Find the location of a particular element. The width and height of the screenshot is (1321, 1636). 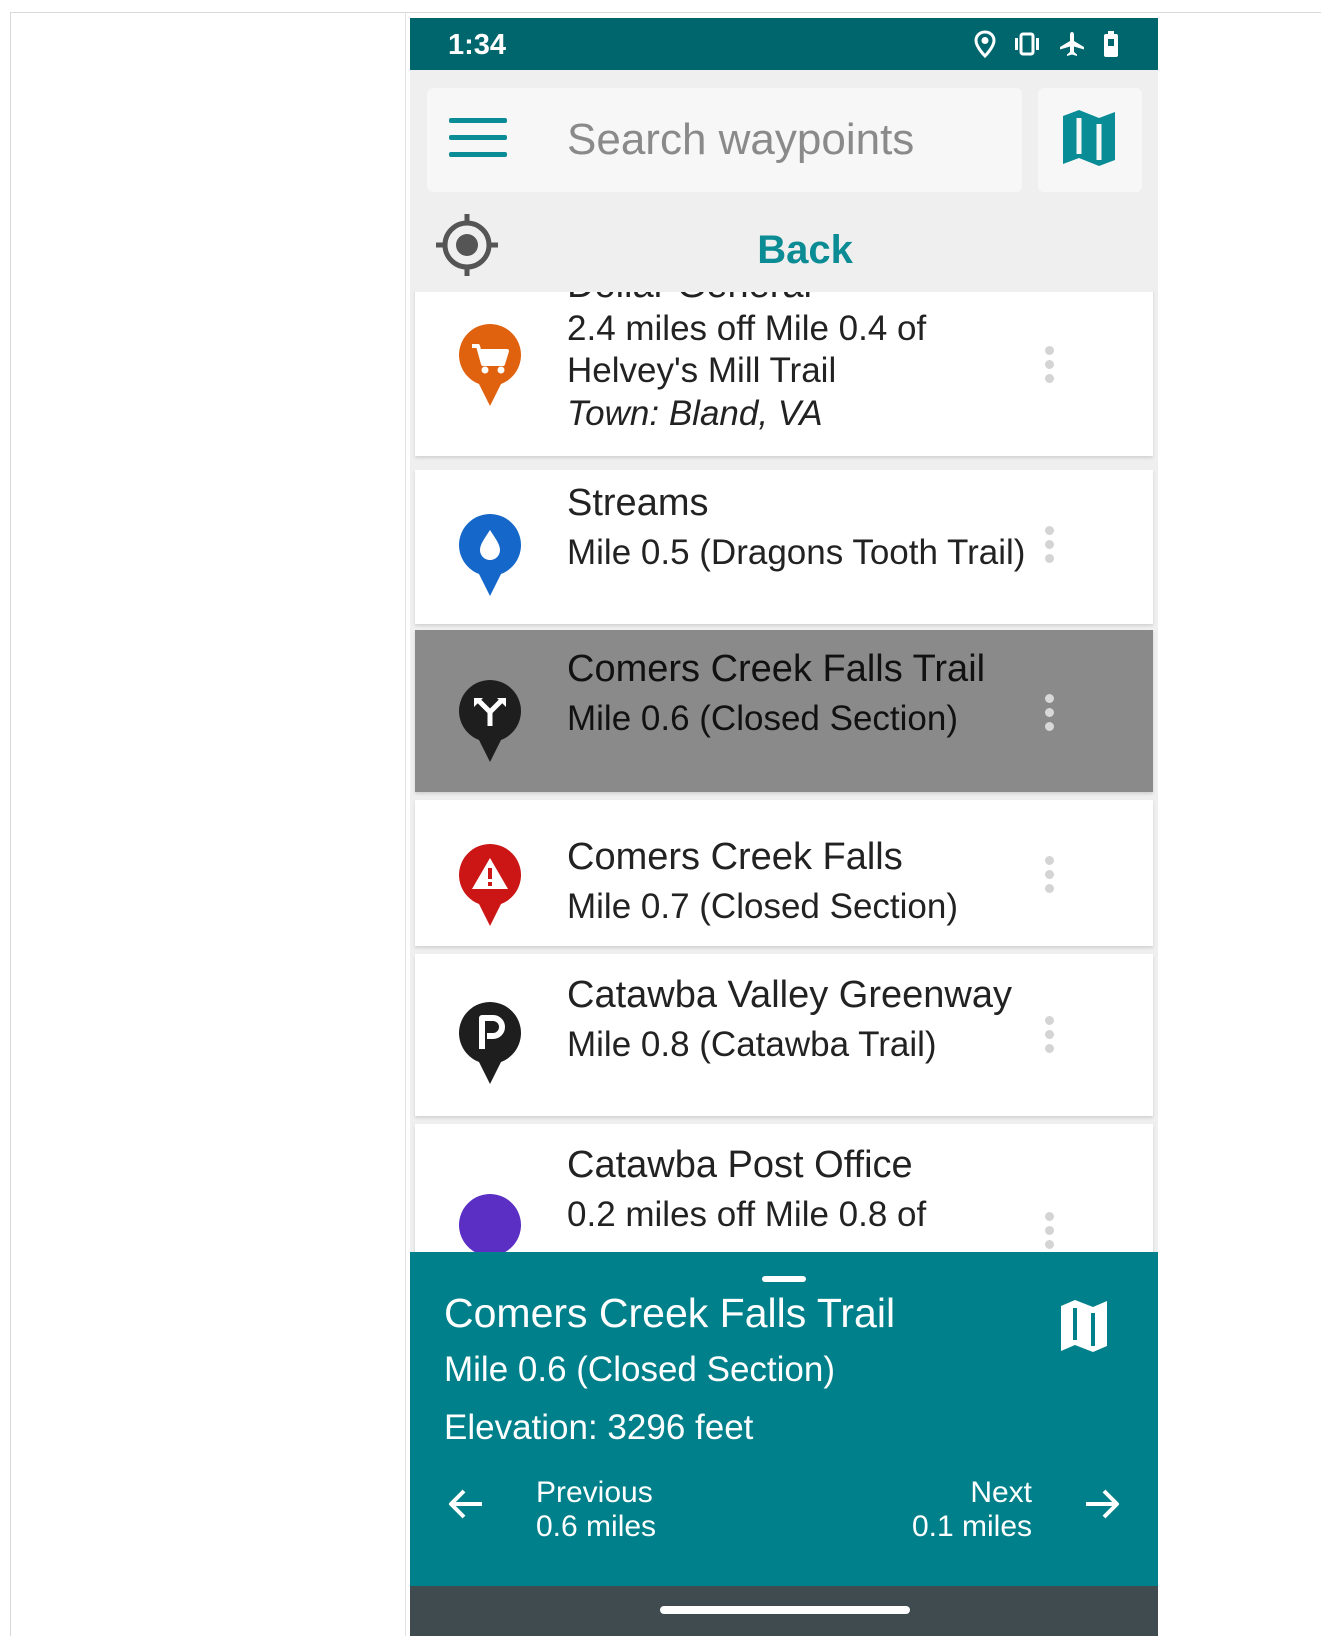

my-location-button is located at coordinates (467, 245).